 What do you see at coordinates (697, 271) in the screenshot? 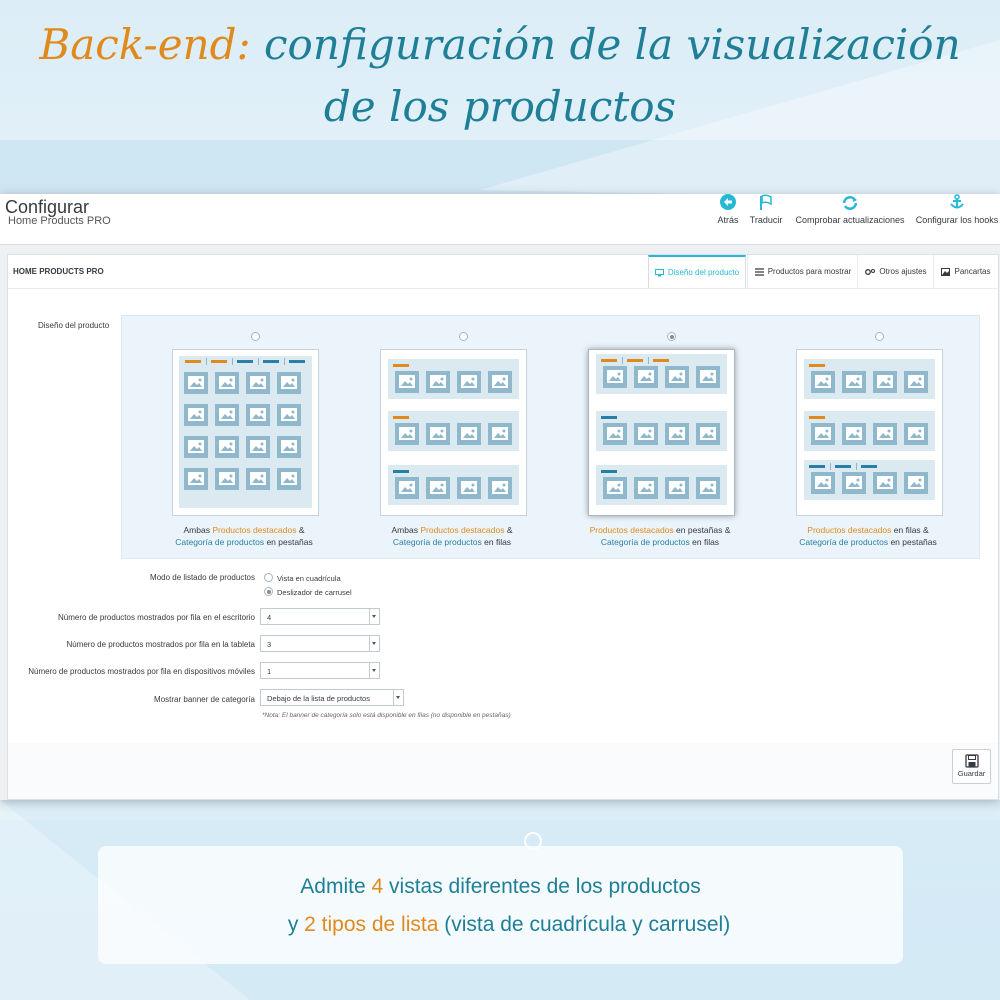
I see `tab-product-design: Diseño del producto` at bounding box center [697, 271].